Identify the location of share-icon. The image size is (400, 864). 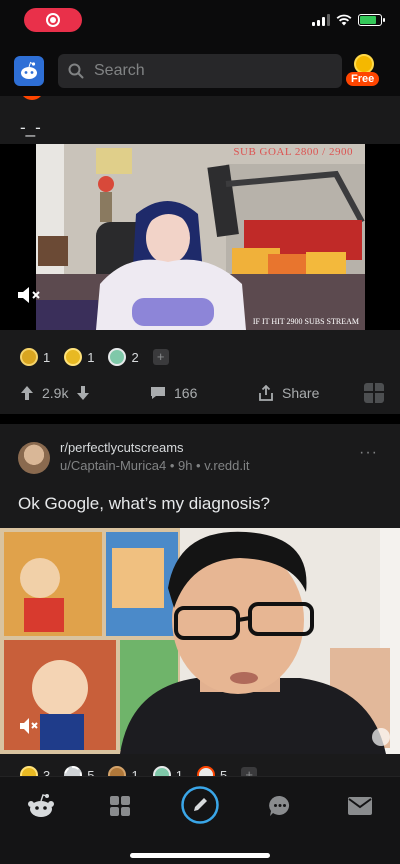
(266, 393).